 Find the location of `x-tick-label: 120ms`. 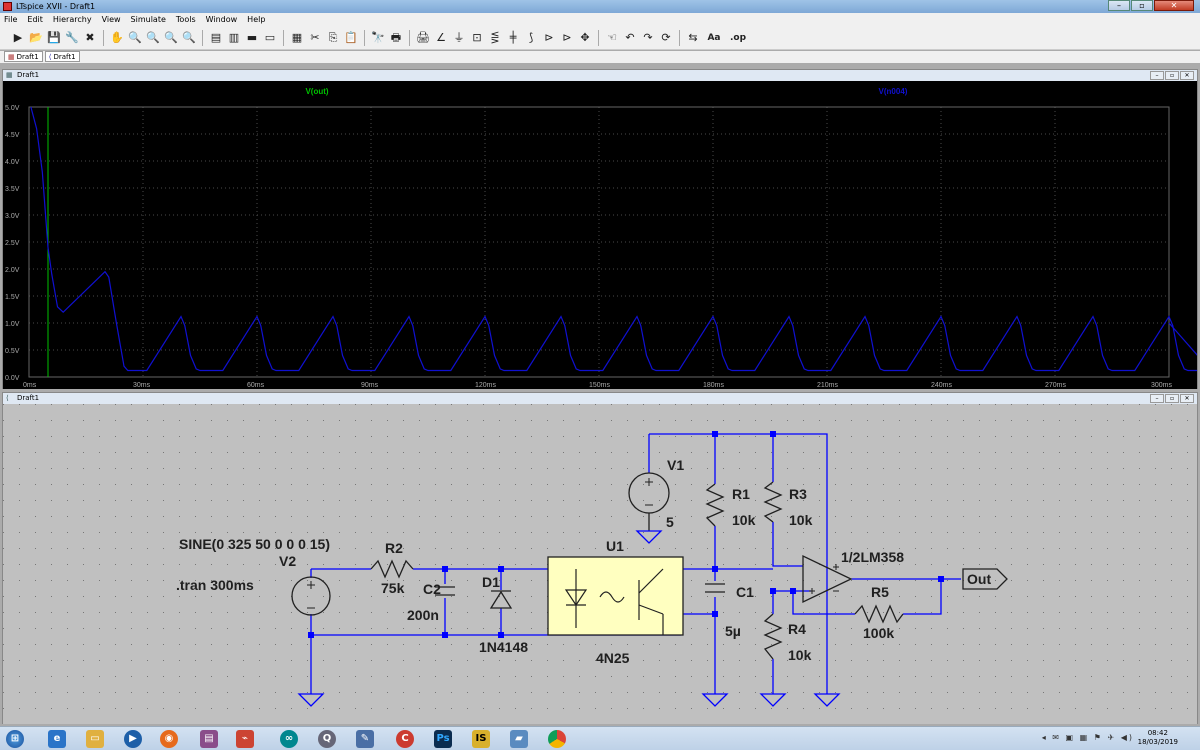

x-tick-label: 120ms is located at coordinates (486, 385).